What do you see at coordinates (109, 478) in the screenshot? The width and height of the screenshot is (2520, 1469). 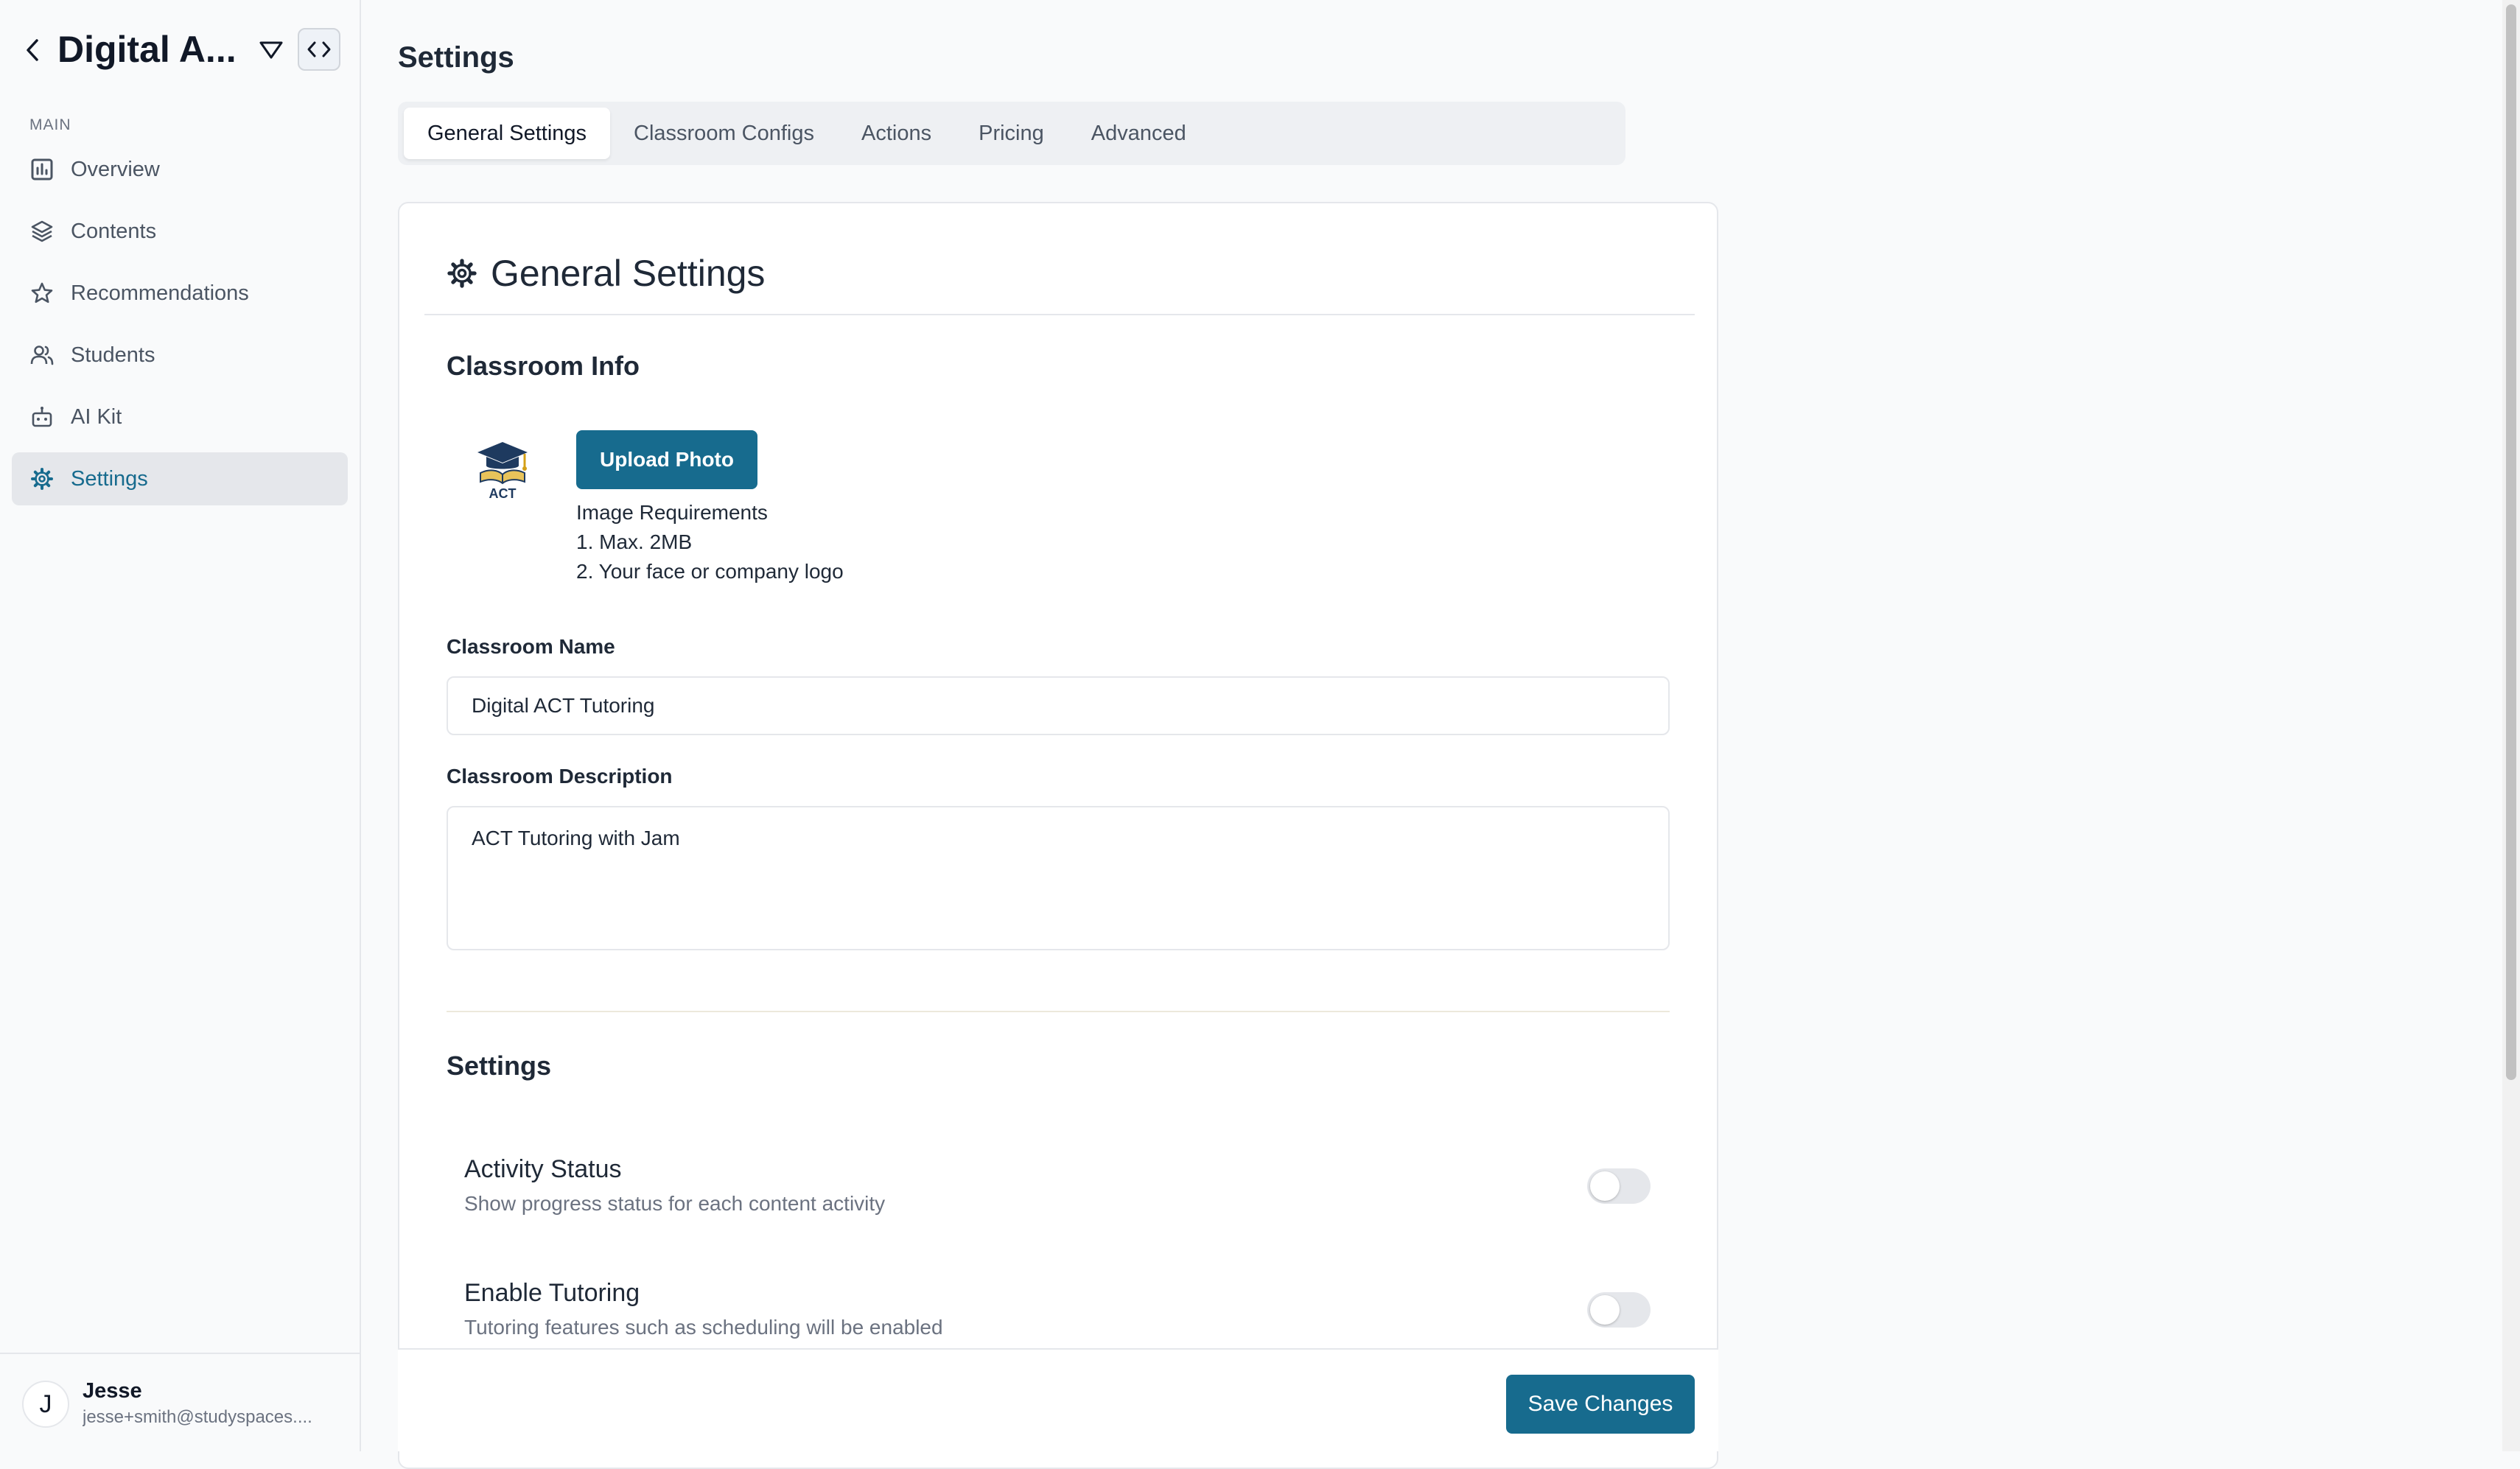 I see `sidebar-item-label: Settings` at bounding box center [109, 478].